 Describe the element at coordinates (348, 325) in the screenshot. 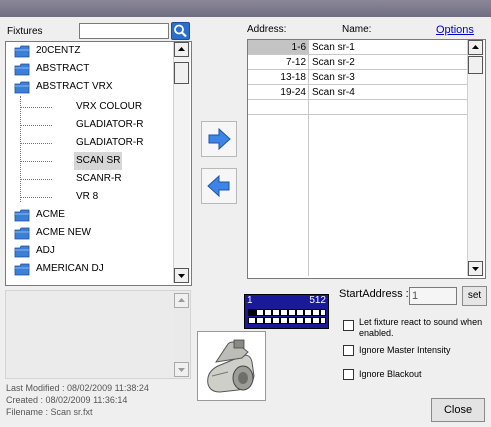

I see `react-to-sound-checkbox` at that location.